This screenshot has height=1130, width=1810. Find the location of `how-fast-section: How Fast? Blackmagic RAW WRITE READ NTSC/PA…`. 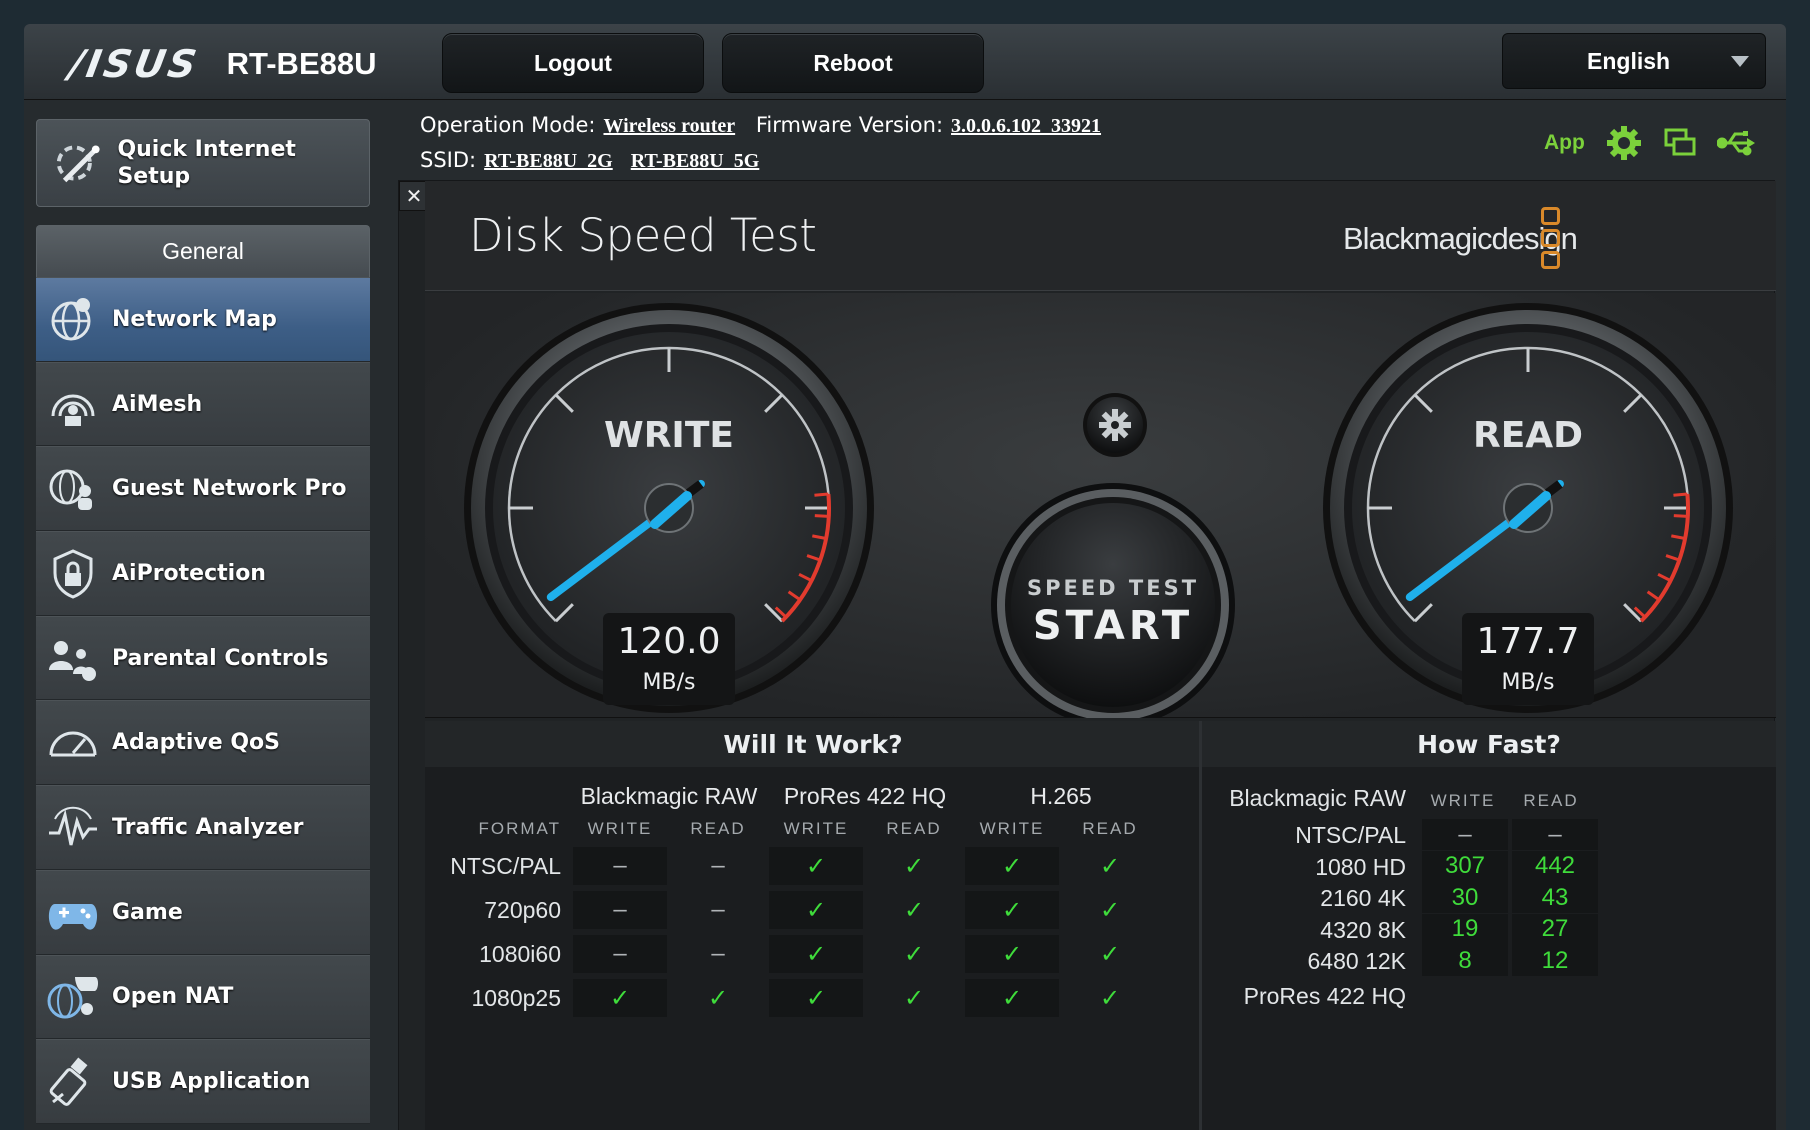

how-fast-section: How Fast? Blackmagic RAW WRITE READ NTSC/PA… is located at coordinates (1487, 925).